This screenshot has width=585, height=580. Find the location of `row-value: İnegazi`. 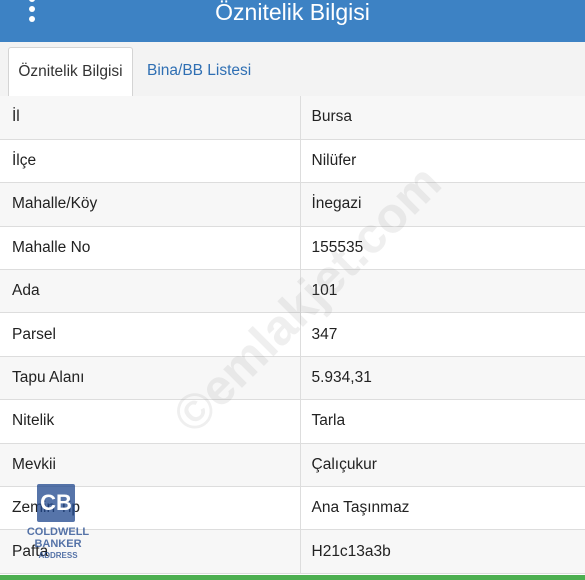

row-value: İnegazi is located at coordinates (442, 204).